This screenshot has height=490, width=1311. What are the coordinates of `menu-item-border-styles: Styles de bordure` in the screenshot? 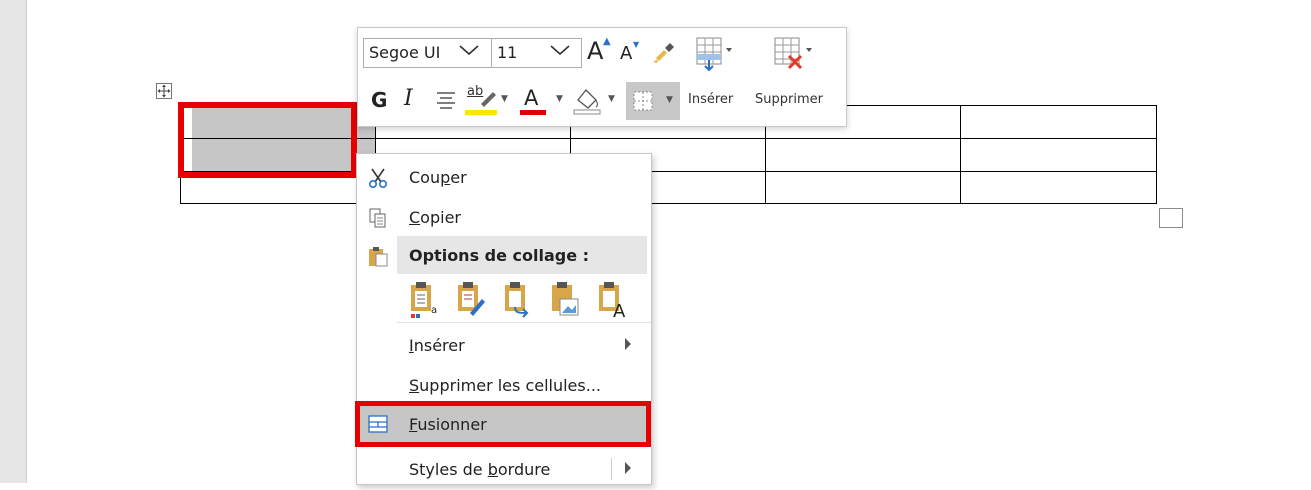 It's located at (504, 470).